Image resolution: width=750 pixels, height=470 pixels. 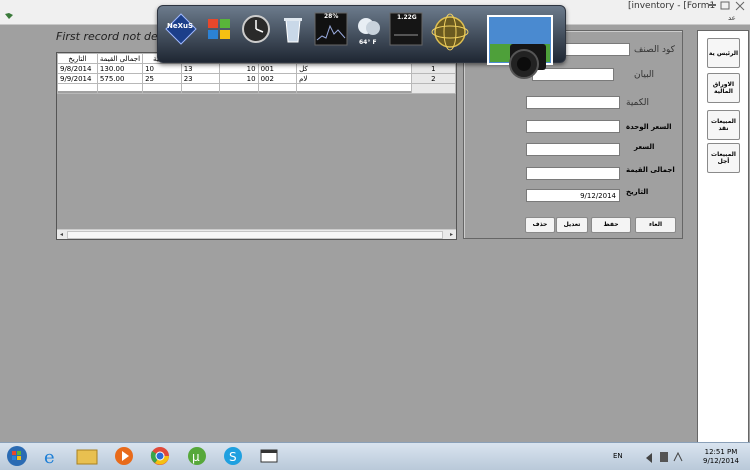 I want to click on cell-total: 575.00, so click(x=120, y=78).